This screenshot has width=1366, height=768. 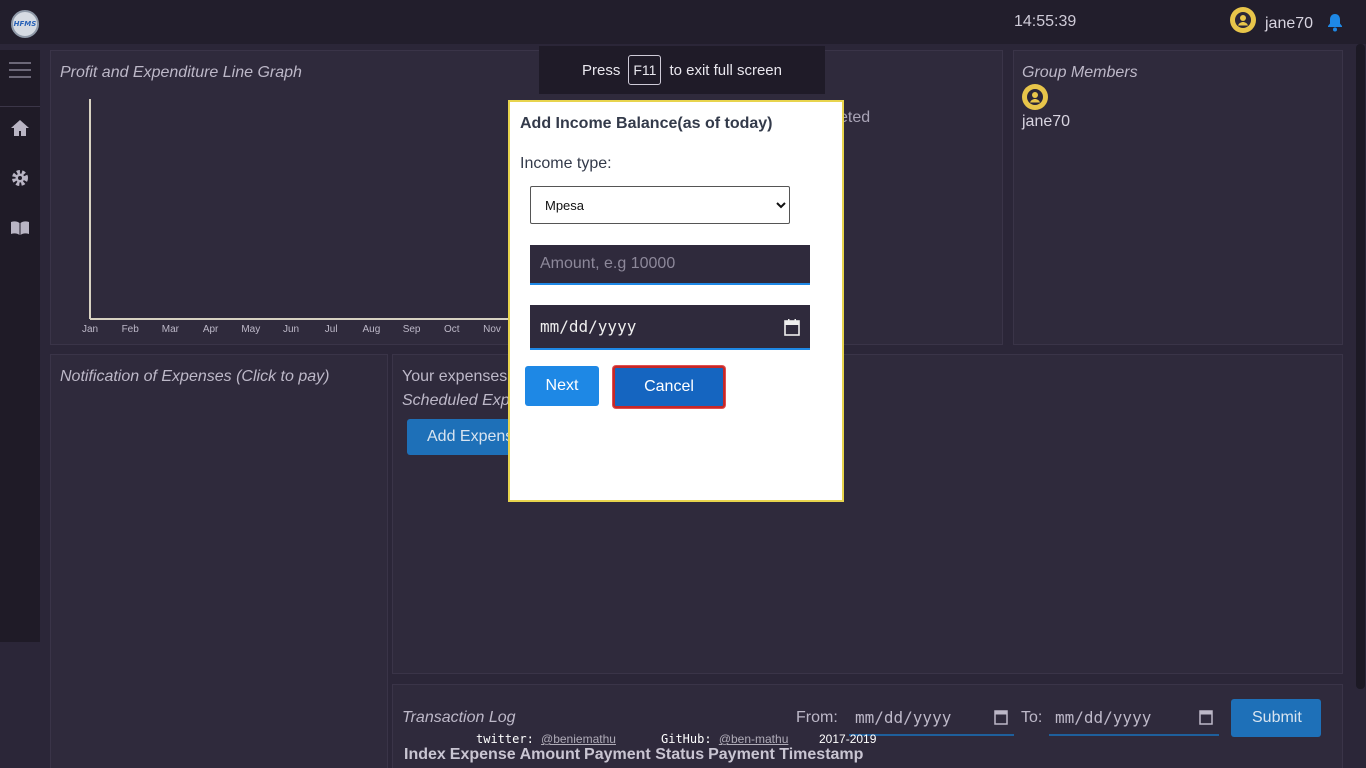 What do you see at coordinates (669, 387) in the screenshot?
I see `cancel-button: Cancel` at bounding box center [669, 387].